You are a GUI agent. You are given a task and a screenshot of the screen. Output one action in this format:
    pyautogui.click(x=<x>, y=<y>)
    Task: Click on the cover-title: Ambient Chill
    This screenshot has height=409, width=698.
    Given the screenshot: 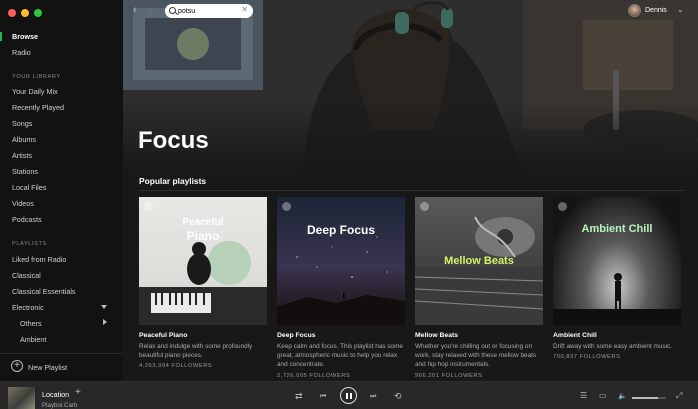 What is the action you would take?
    pyautogui.click(x=617, y=229)
    